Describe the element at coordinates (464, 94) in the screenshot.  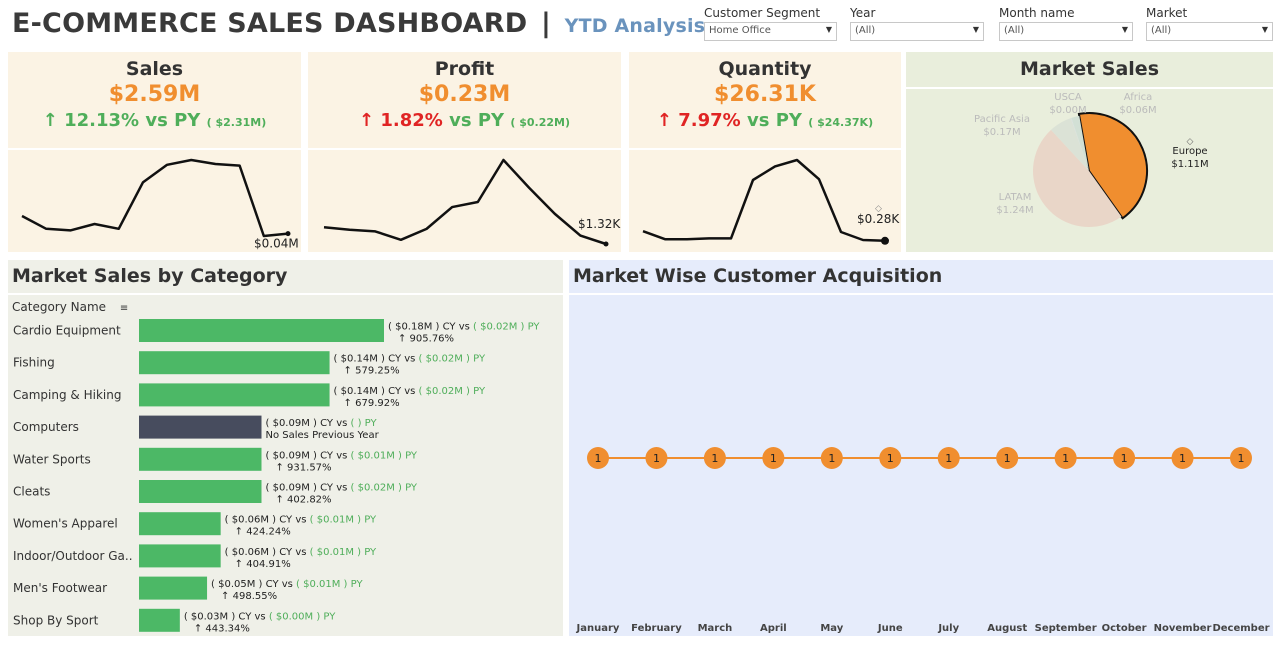
I see `kpi-value: $0.23M` at that location.